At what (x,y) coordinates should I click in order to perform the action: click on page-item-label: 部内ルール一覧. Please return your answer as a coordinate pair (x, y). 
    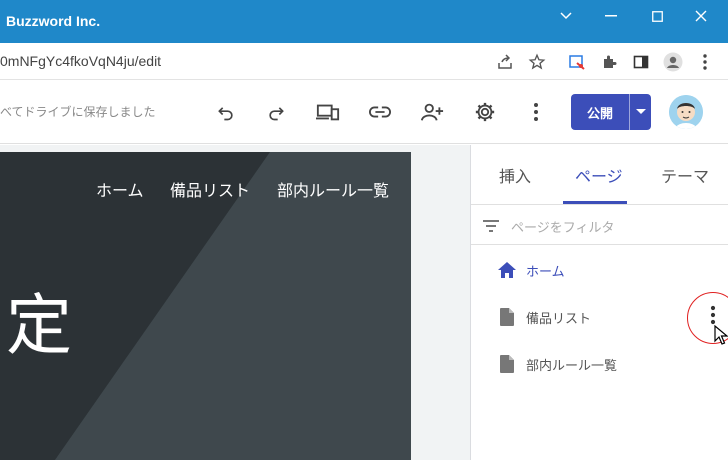
    Looking at the image, I should click on (572, 366).